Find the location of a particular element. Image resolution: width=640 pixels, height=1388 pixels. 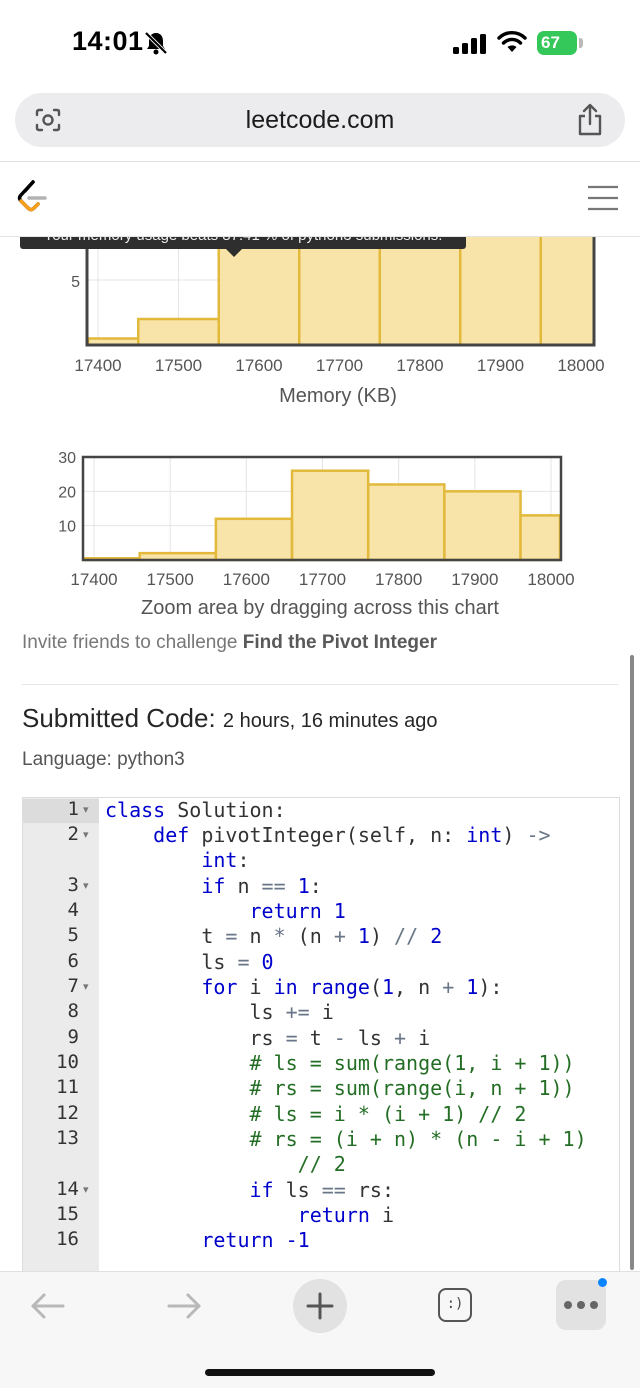

submitted-time: 2 hours, 16 minutes ago is located at coordinates (330, 721).